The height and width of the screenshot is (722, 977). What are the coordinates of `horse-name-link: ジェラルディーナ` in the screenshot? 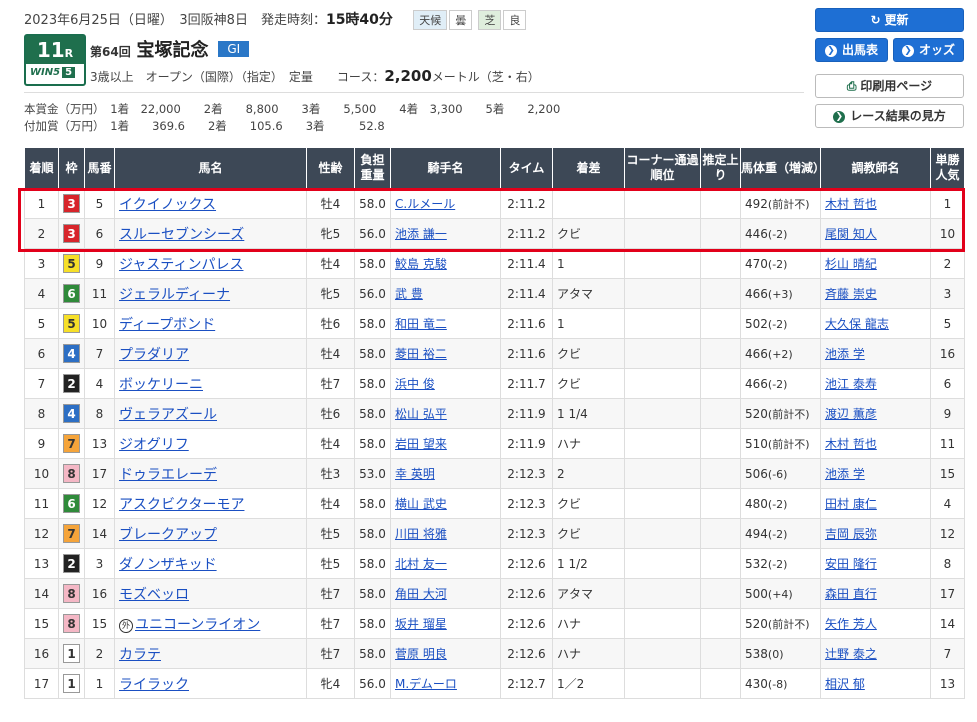 It's located at (174, 295).